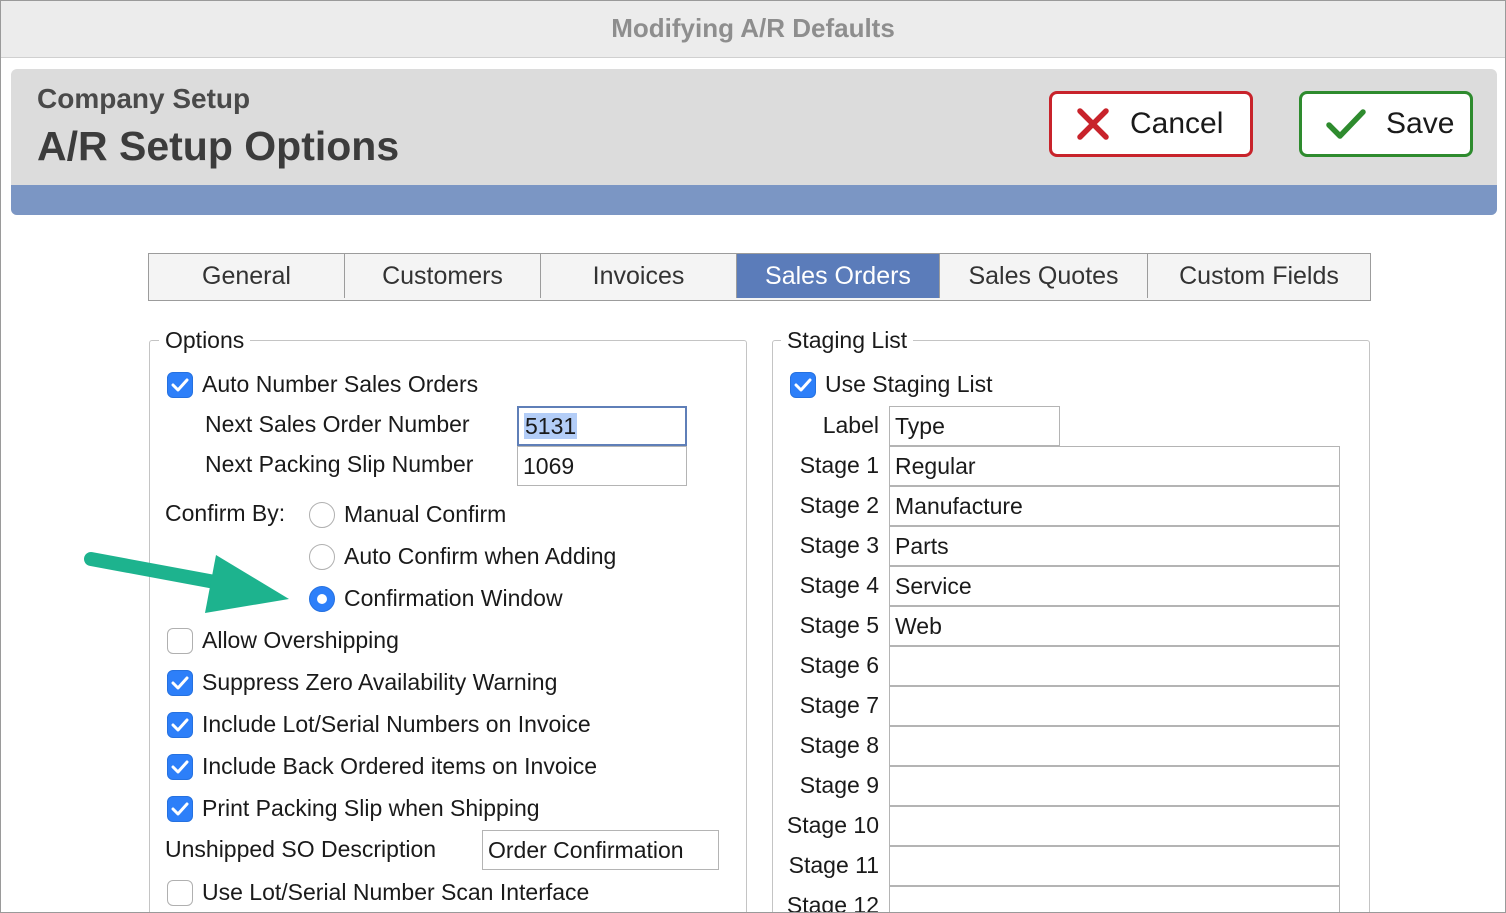 This screenshot has height=913, width=1506. What do you see at coordinates (339, 464) in the screenshot?
I see `next-ps-label: Next Packing Slip Number` at bounding box center [339, 464].